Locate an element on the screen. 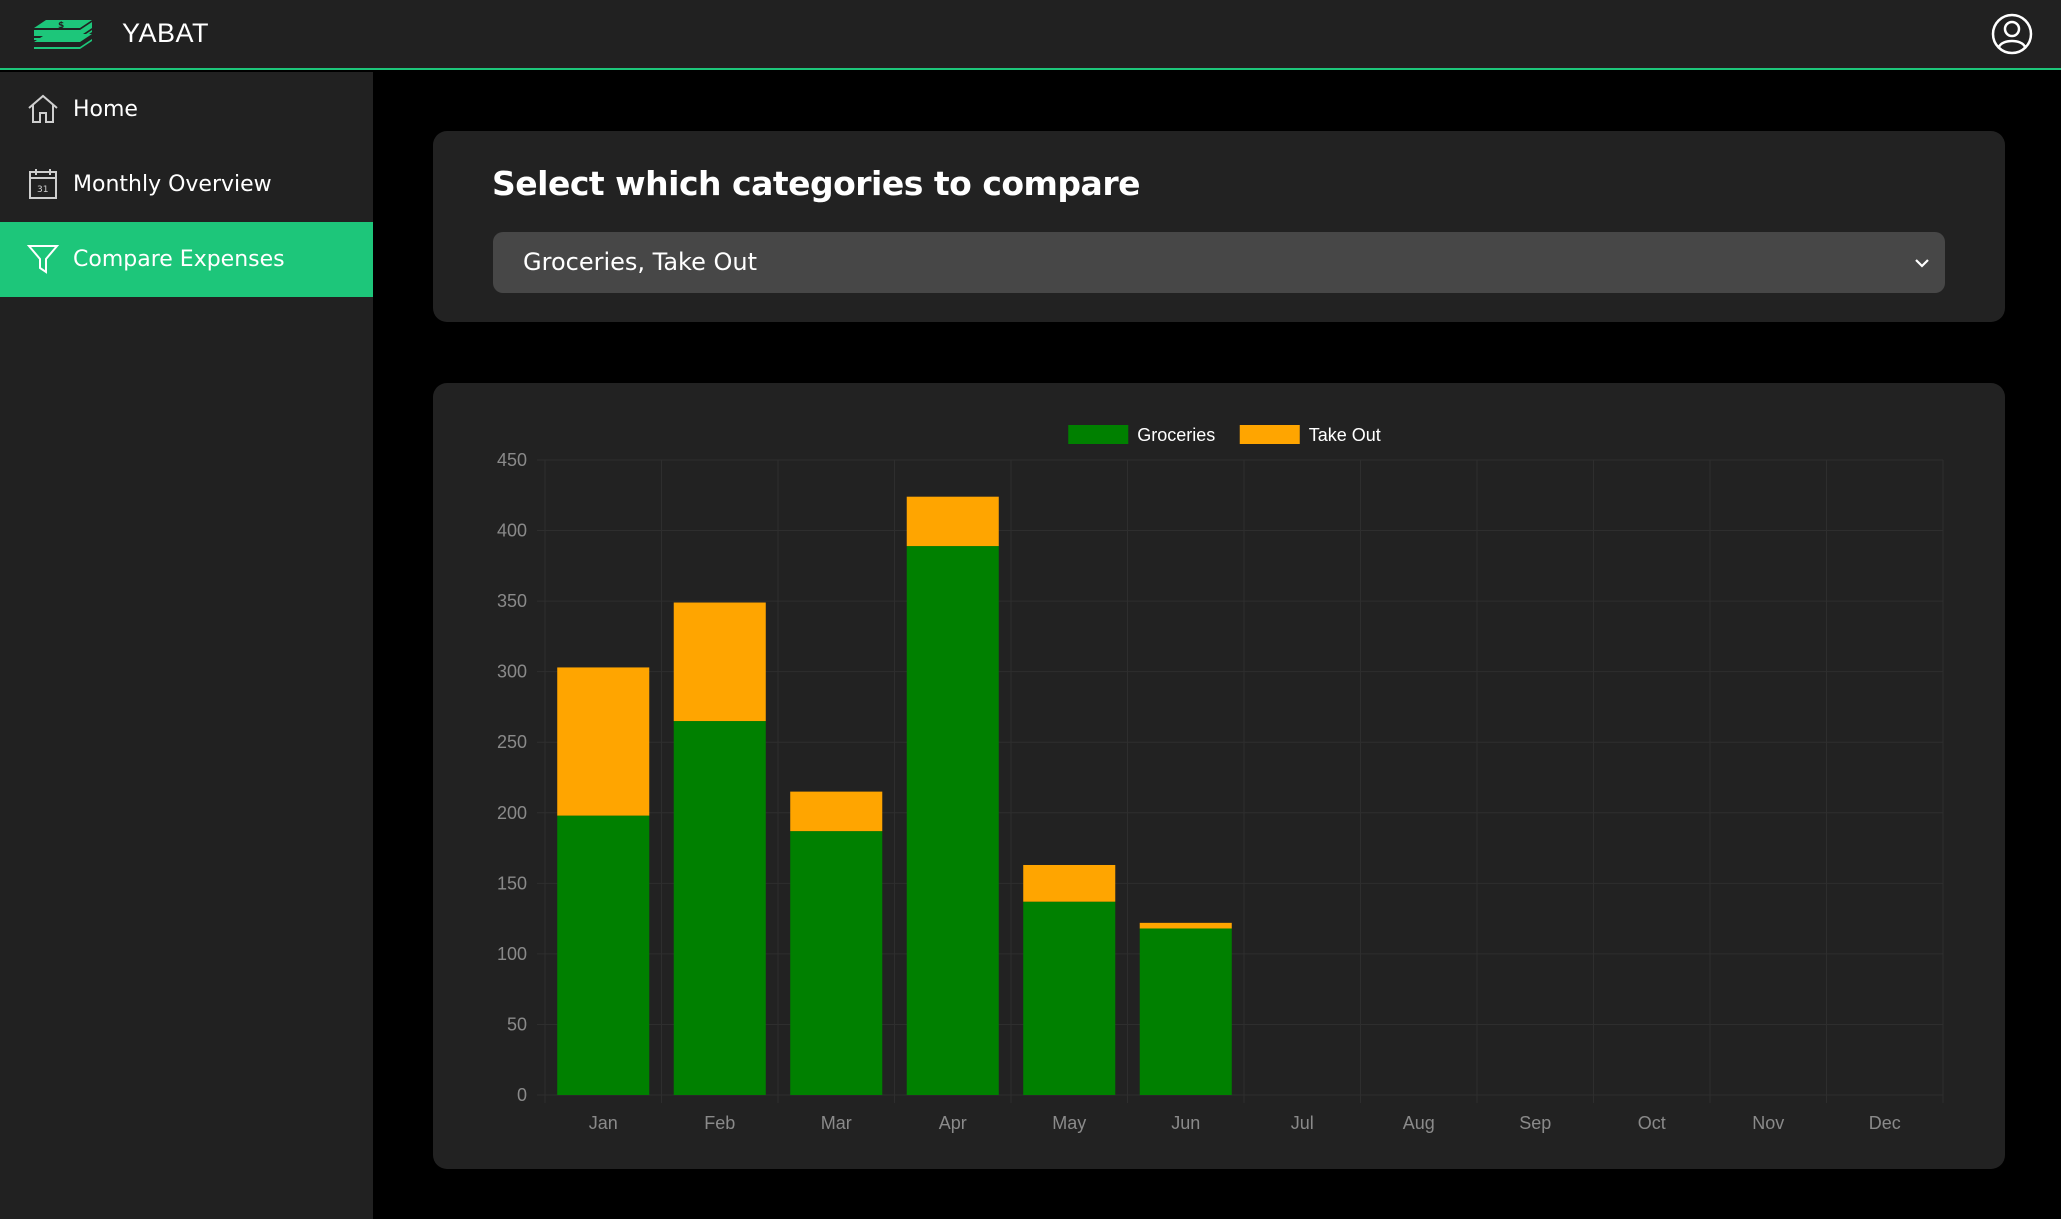 The height and width of the screenshot is (1219, 2061). x-tick-label: Jul is located at coordinates (1302, 1123).